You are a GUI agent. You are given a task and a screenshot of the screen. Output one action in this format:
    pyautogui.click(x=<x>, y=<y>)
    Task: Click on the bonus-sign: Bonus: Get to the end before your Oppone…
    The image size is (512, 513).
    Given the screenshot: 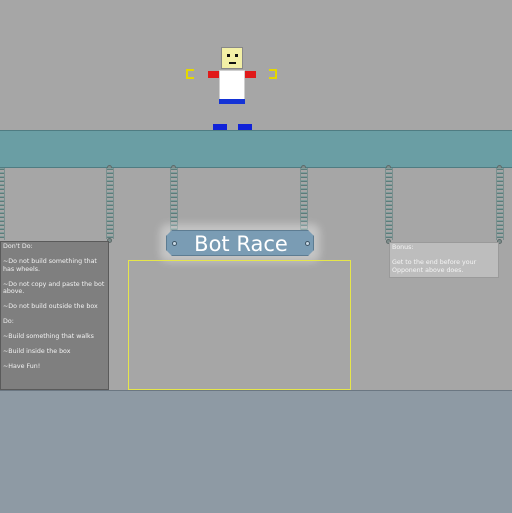 What is the action you would take?
    pyautogui.click(x=444, y=260)
    